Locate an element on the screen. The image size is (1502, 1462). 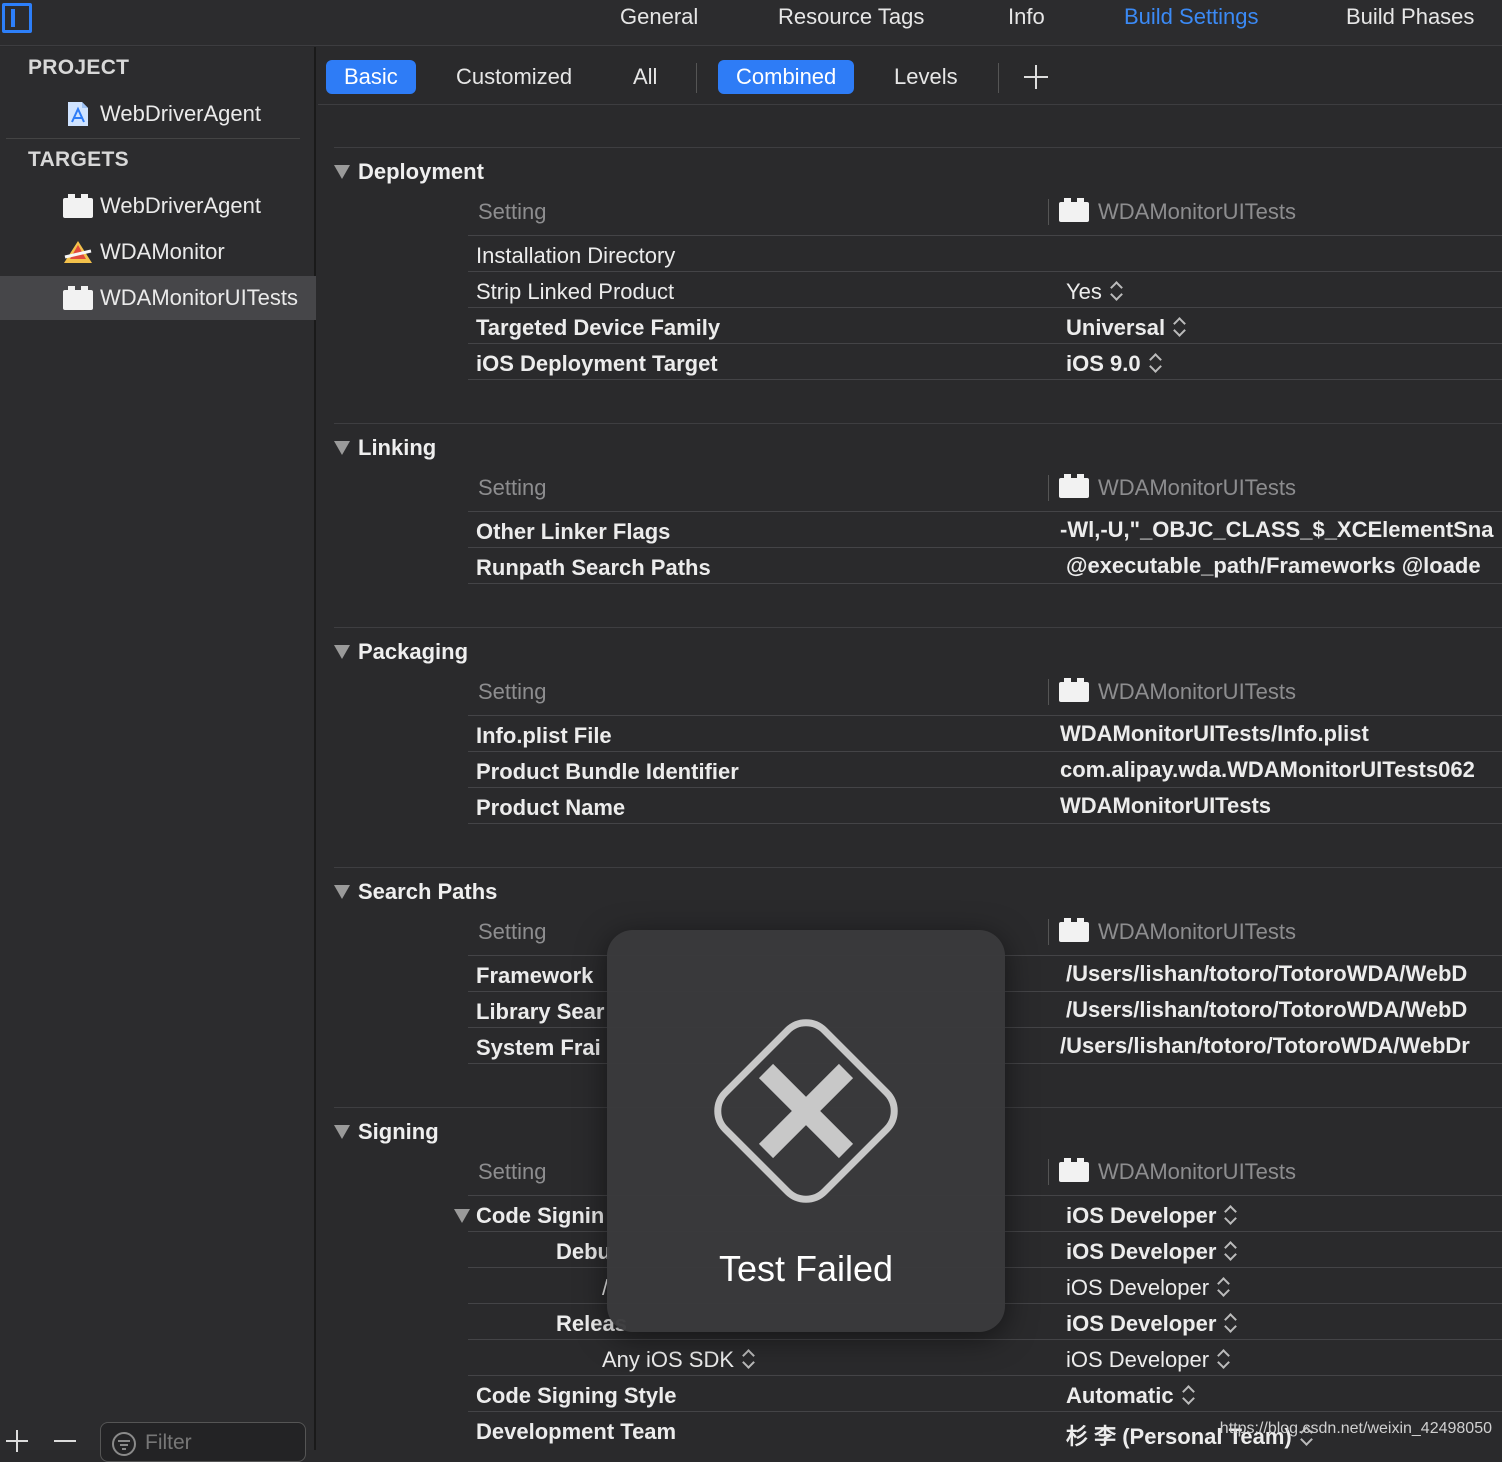
add-setting-plus-icon is located at coordinates (1036, 77).